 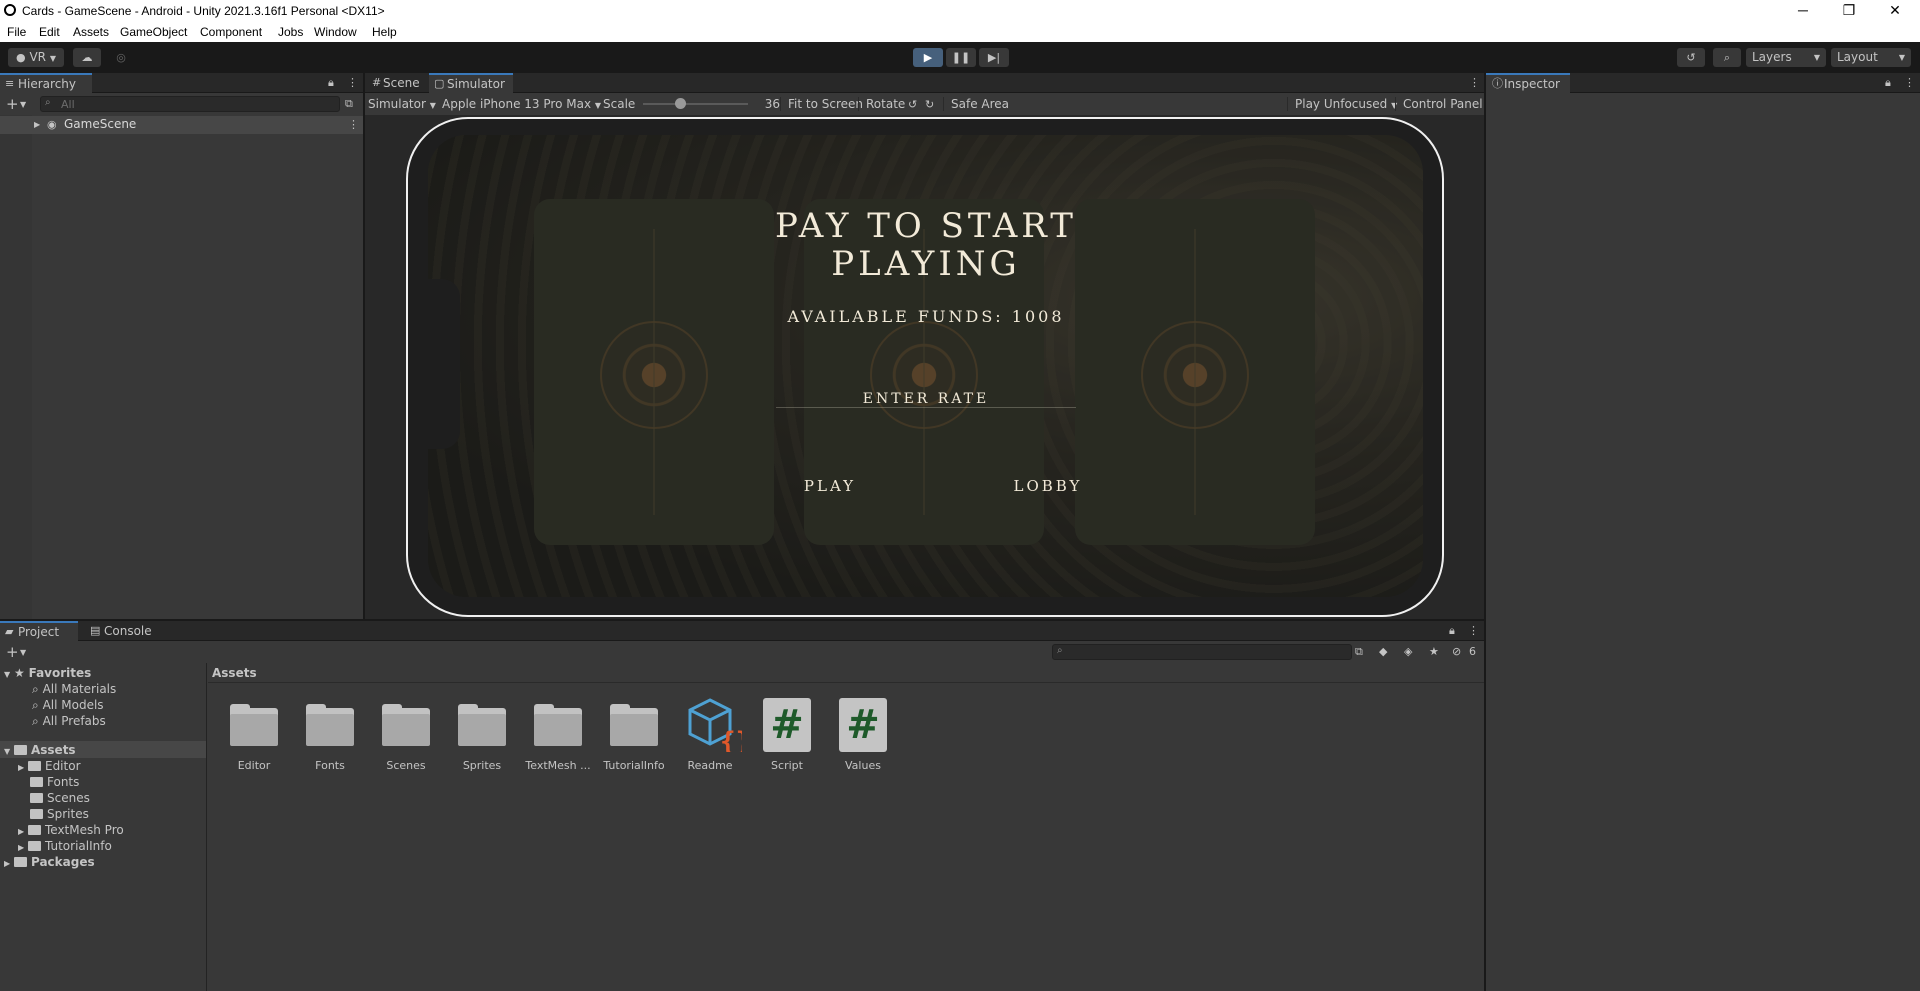 What do you see at coordinates (190, 104) in the screenshot?
I see `hierarchy-search: ⌕ All` at bounding box center [190, 104].